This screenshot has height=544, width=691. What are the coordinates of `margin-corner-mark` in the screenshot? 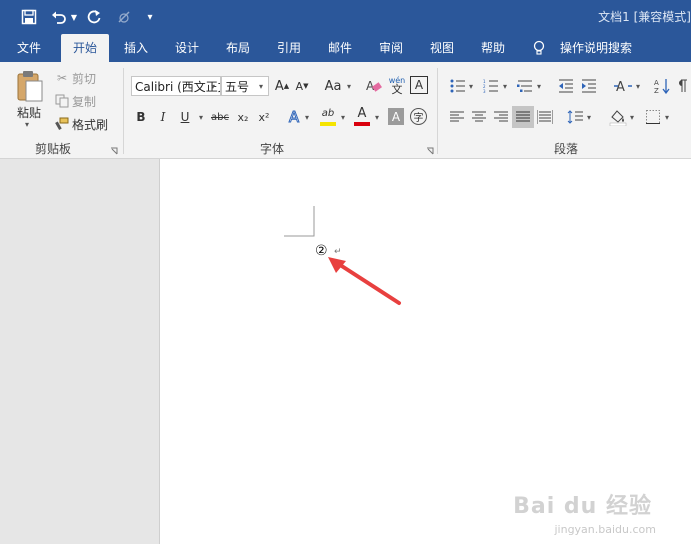 It's located at (299, 221).